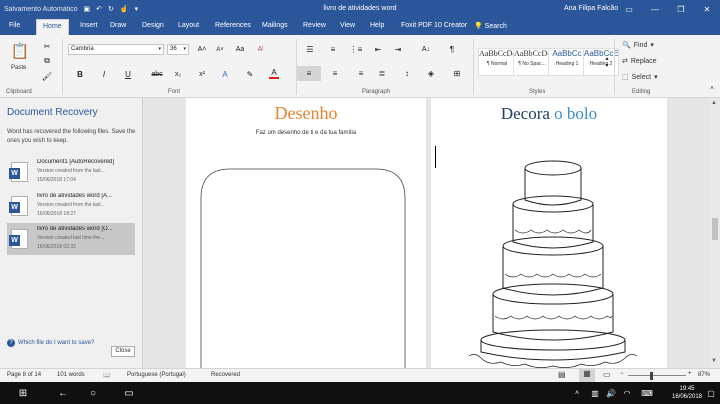 This screenshot has height=404, width=720. What do you see at coordinates (63, 393) in the screenshot?
I see `back-icon: ←` at bounding box center [63, 393].